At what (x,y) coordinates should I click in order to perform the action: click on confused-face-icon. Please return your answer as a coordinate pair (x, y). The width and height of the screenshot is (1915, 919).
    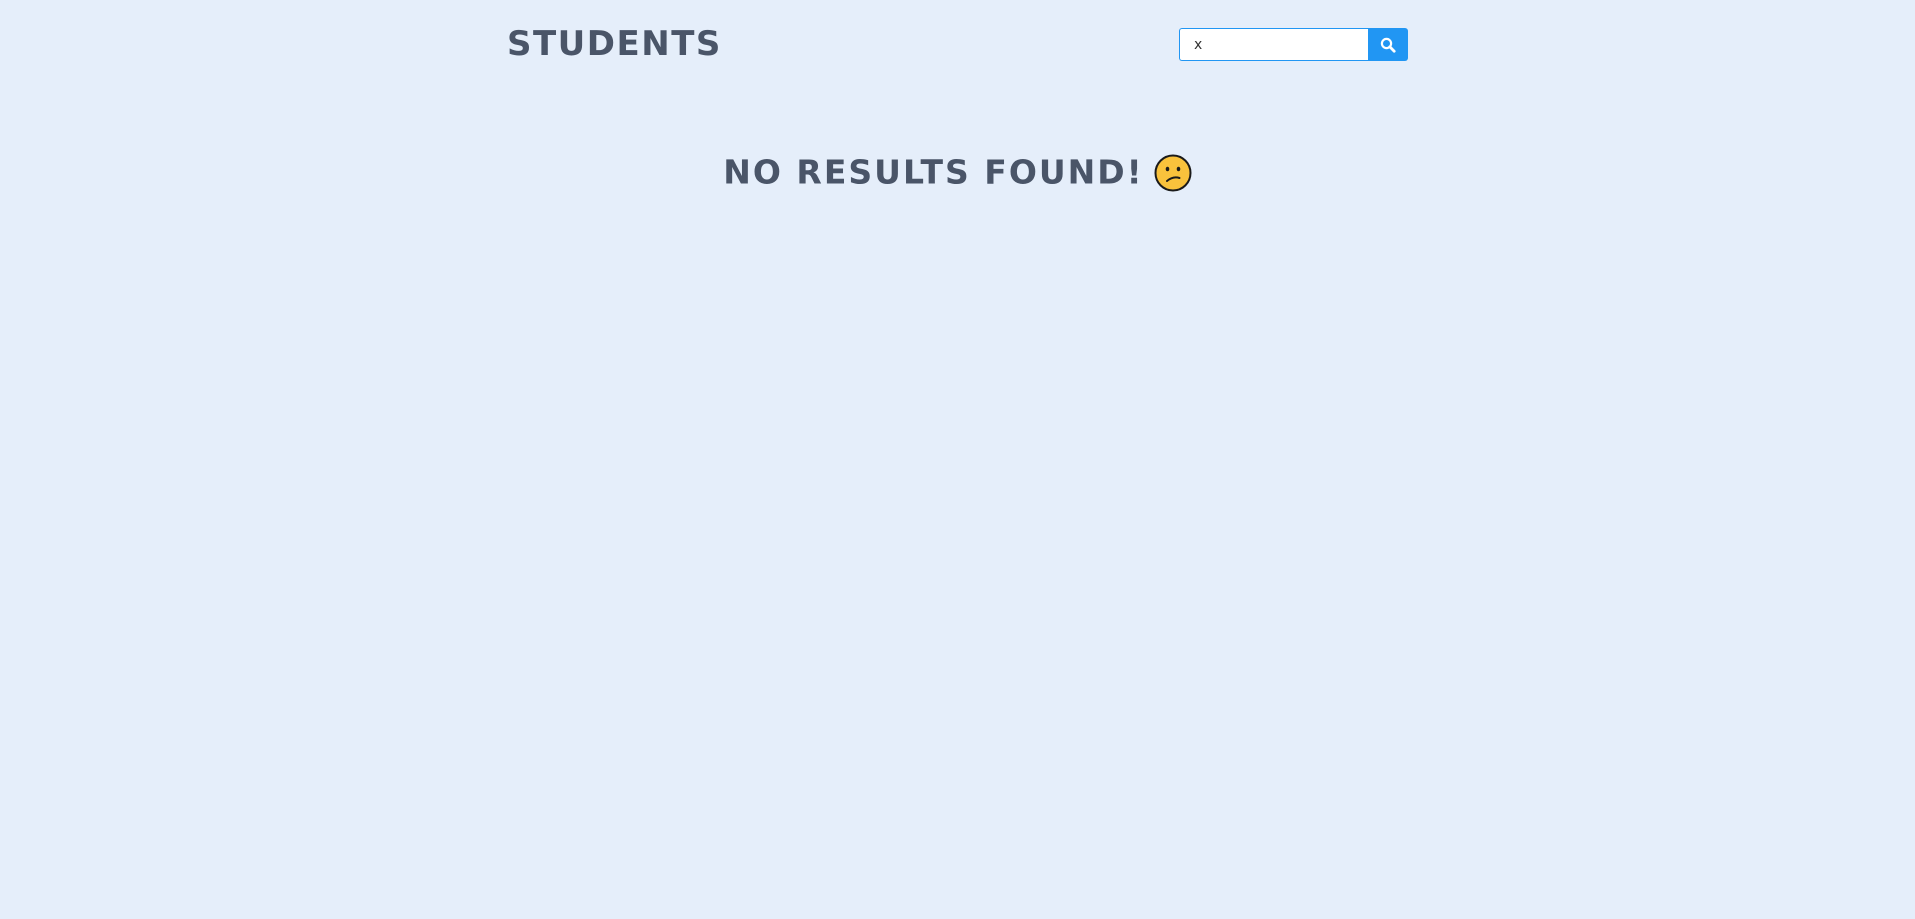
    Looking at the image, I should click on (1173, 172).